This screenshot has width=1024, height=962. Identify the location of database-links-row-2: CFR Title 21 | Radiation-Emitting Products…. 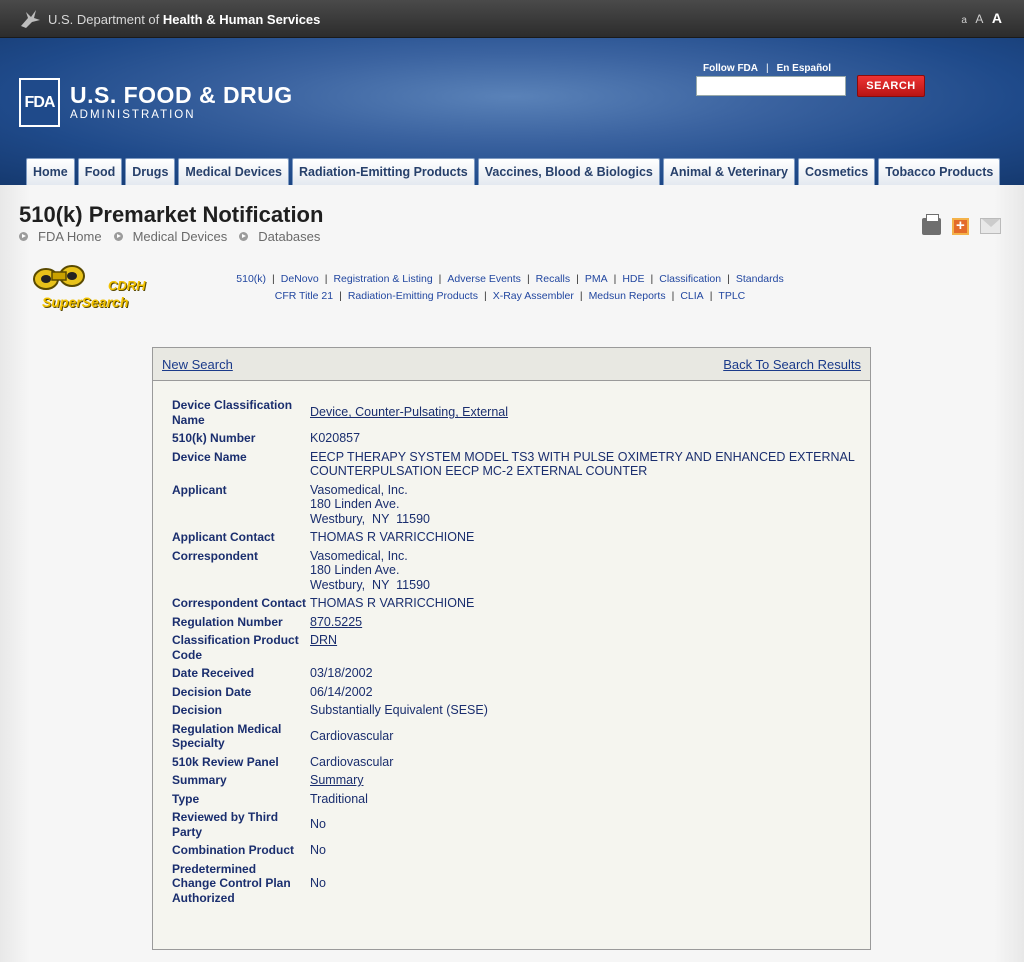
(510, 296).